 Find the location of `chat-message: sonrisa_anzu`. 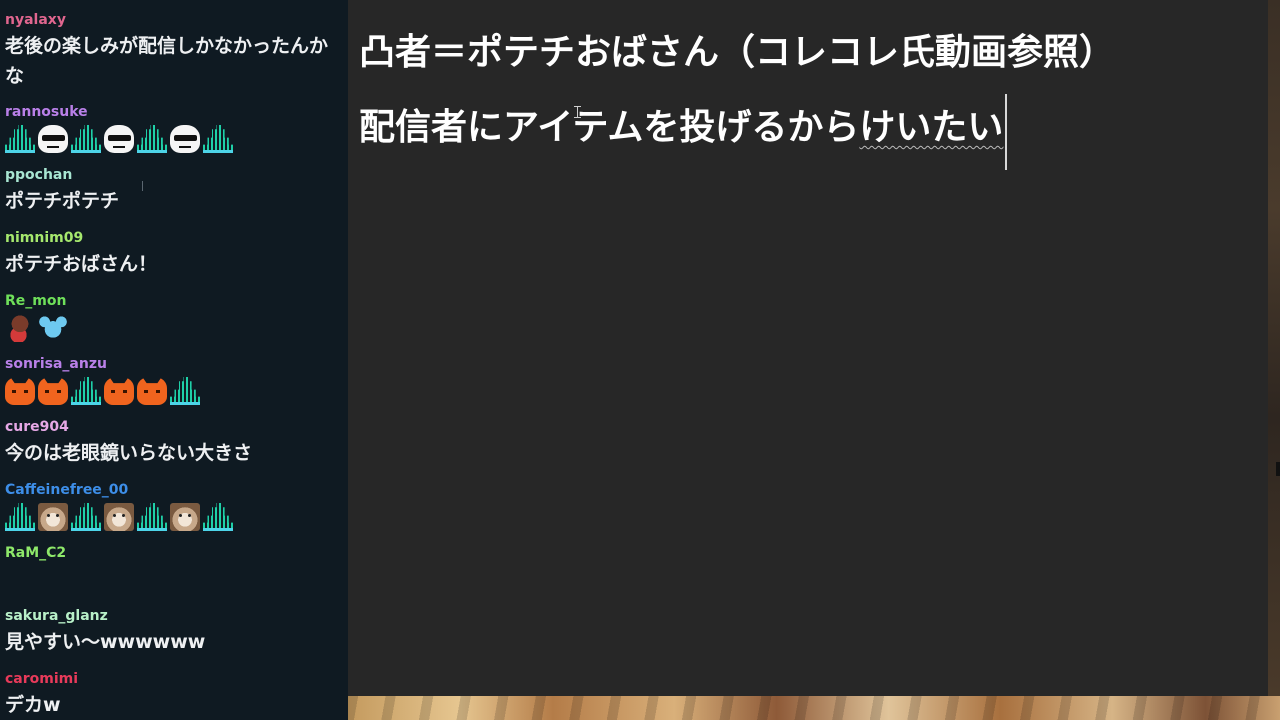

chat-message: sonrisa_anzu is located at coordinates (175, 380).